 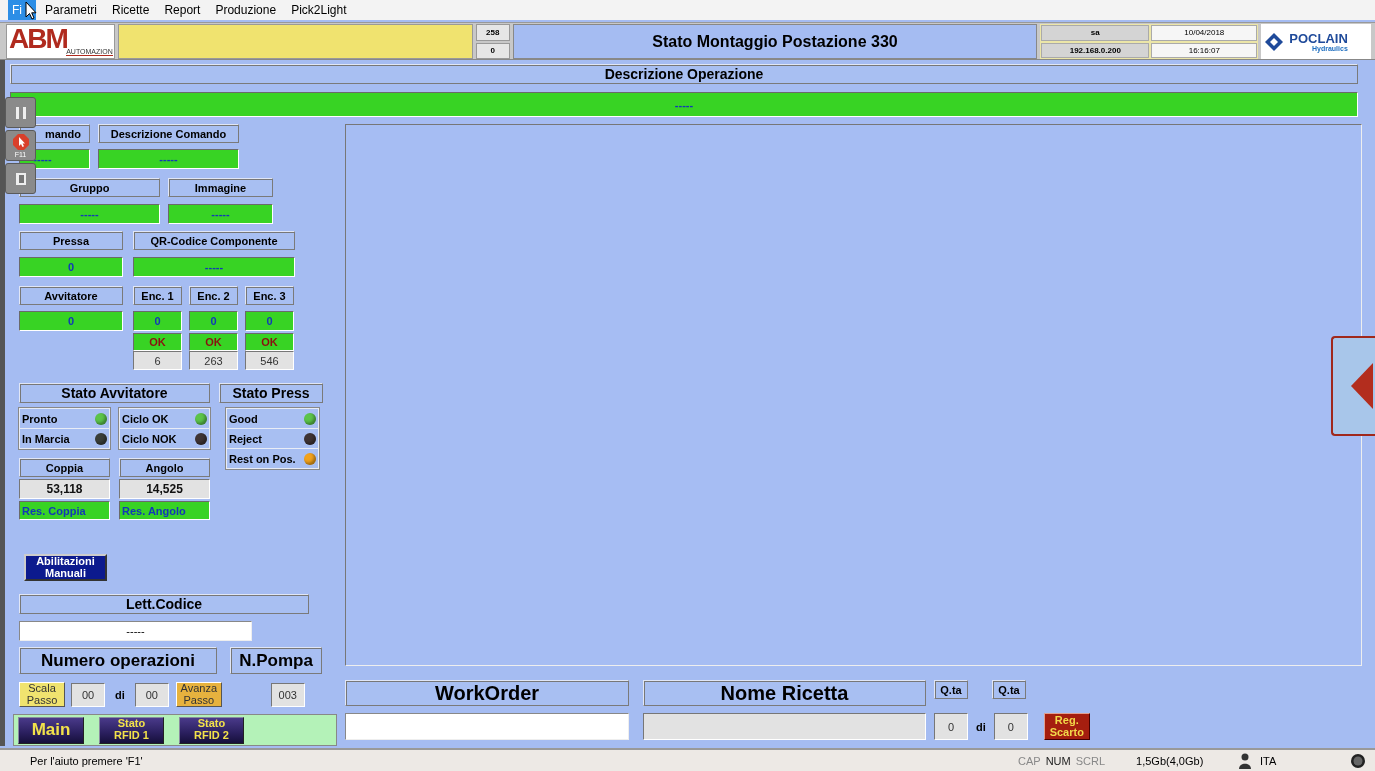 What do you see at coordinates (220, 214) in the screenshot?
I see `image-value: -----` at bounding box center [220, 214].